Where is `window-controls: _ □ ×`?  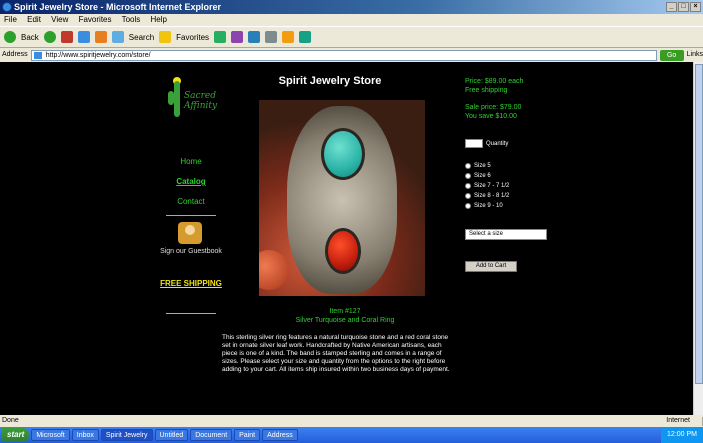
window-controls: _ □ × is located at coordinates (683, 7).